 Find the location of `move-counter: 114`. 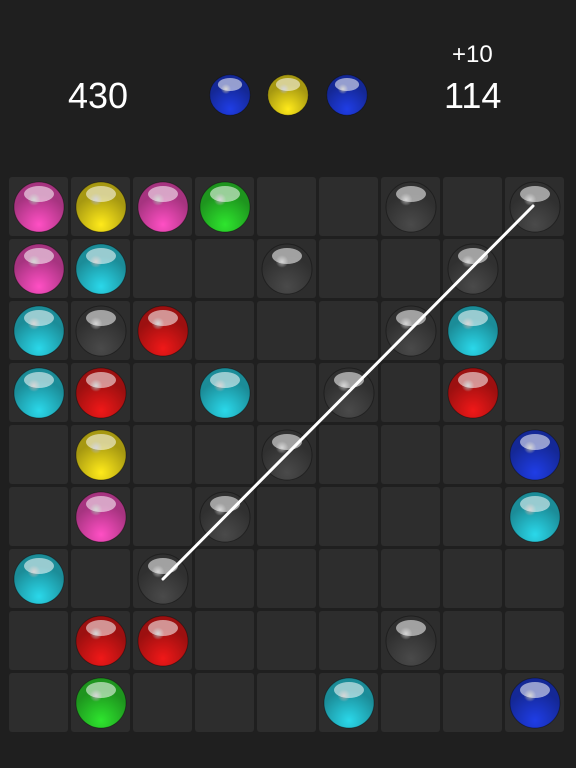

move-counter: 114 is located at coordinates (473, 95).